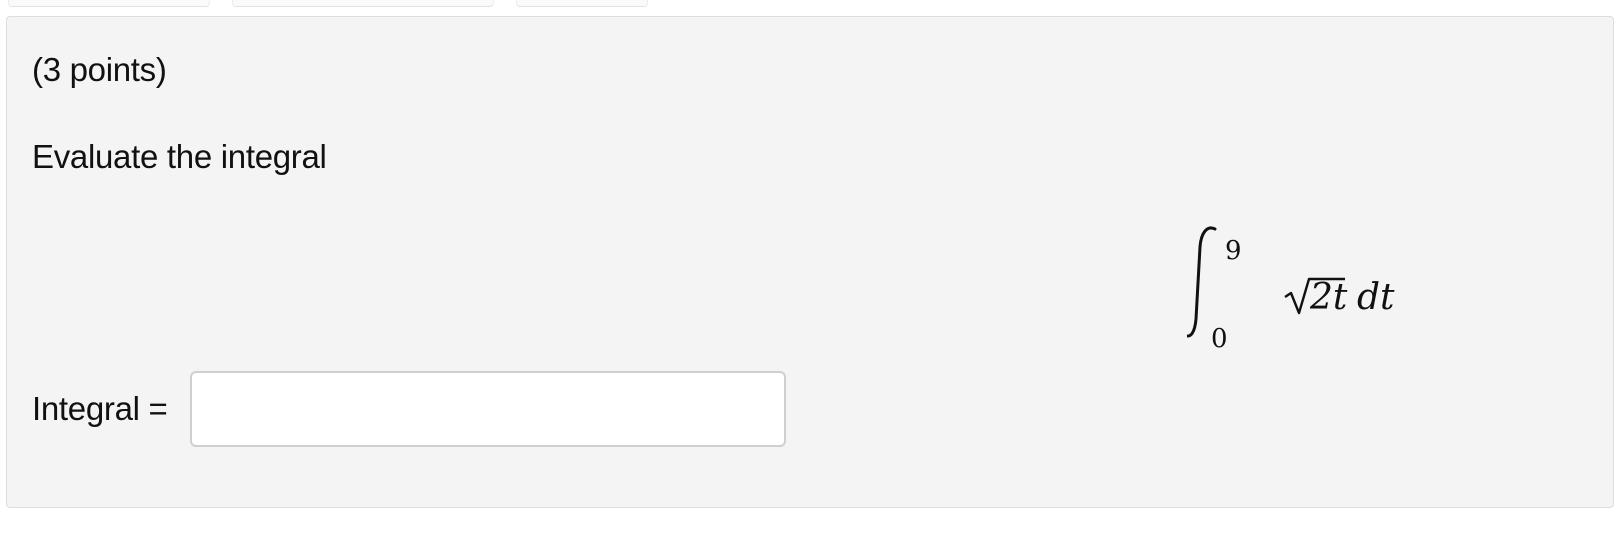 The height and width of the screenshot is (533, 1623). I want to click on points-label: (3 points), so click(99, 69).